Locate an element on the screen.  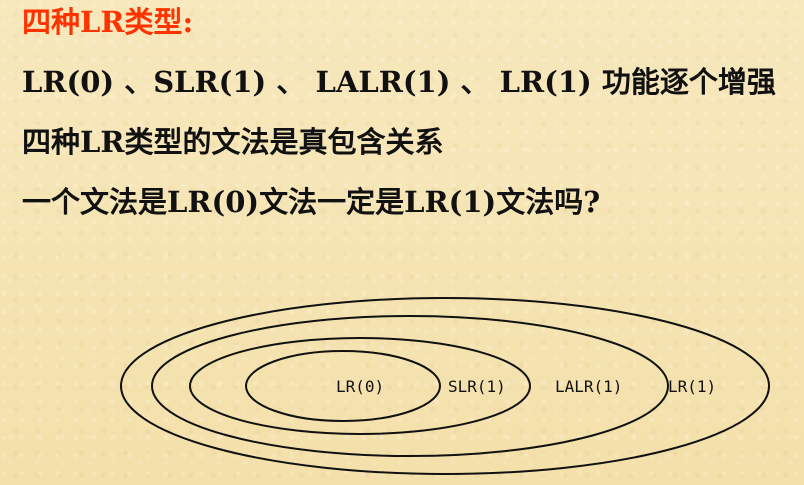
label-lalr1: LALR(1) is located at coordinates (588, 386).